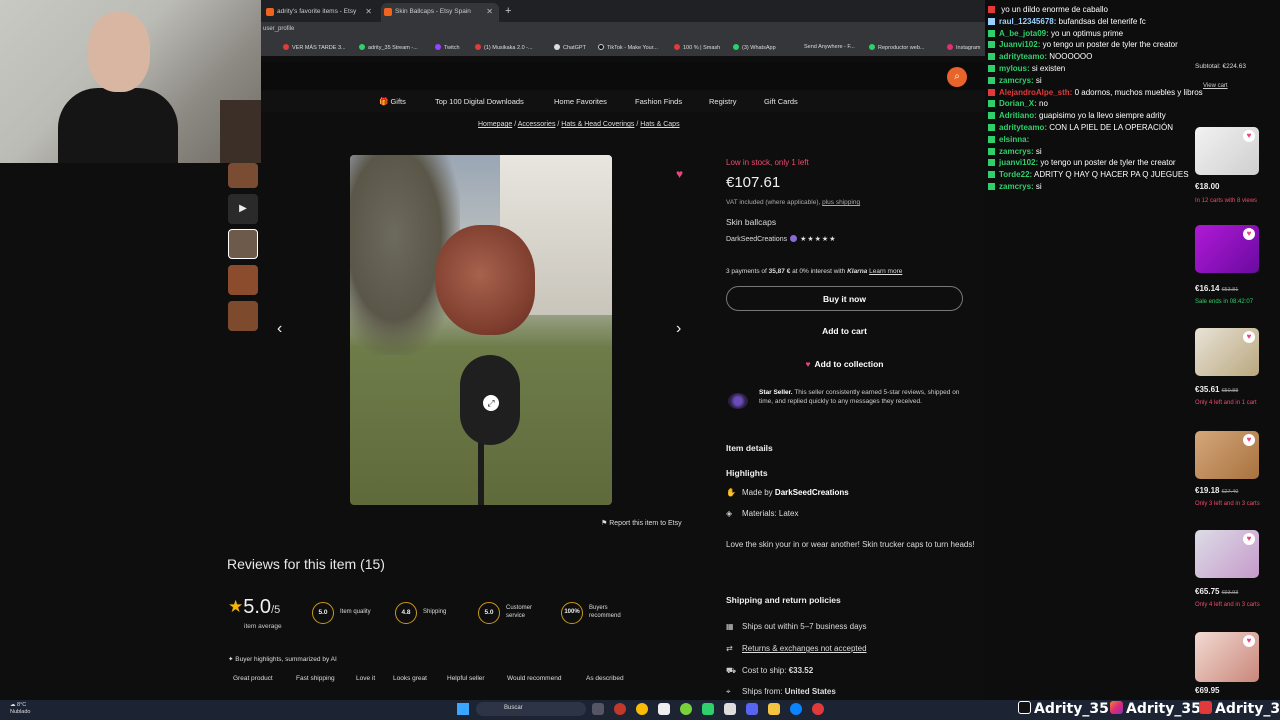 Image resolution: width=1280 pixels, height=720 pixels. What do you see at coordinates (950, 47) in the screenshot?
I see `instagram-icon` at bounding box center [950, 47].